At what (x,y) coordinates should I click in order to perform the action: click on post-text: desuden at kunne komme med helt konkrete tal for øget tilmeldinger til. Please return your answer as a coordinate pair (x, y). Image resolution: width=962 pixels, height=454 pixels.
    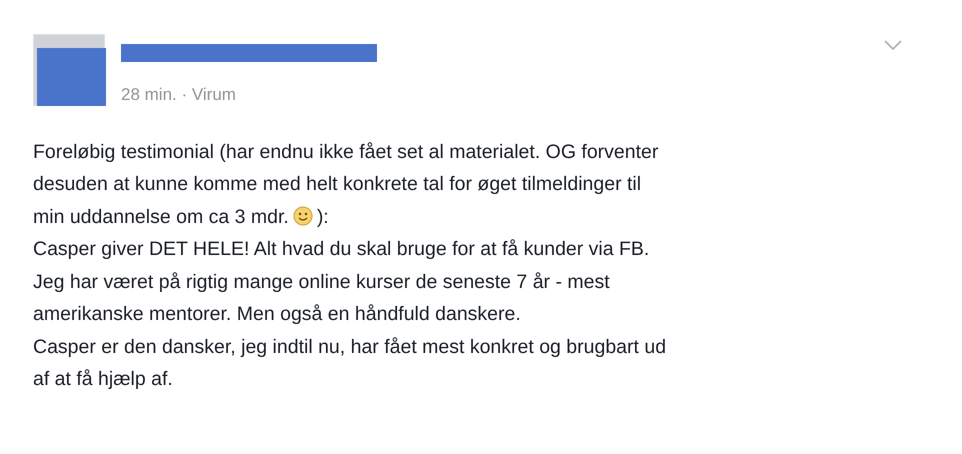
    Looking at the image, I should click on (337, 184).